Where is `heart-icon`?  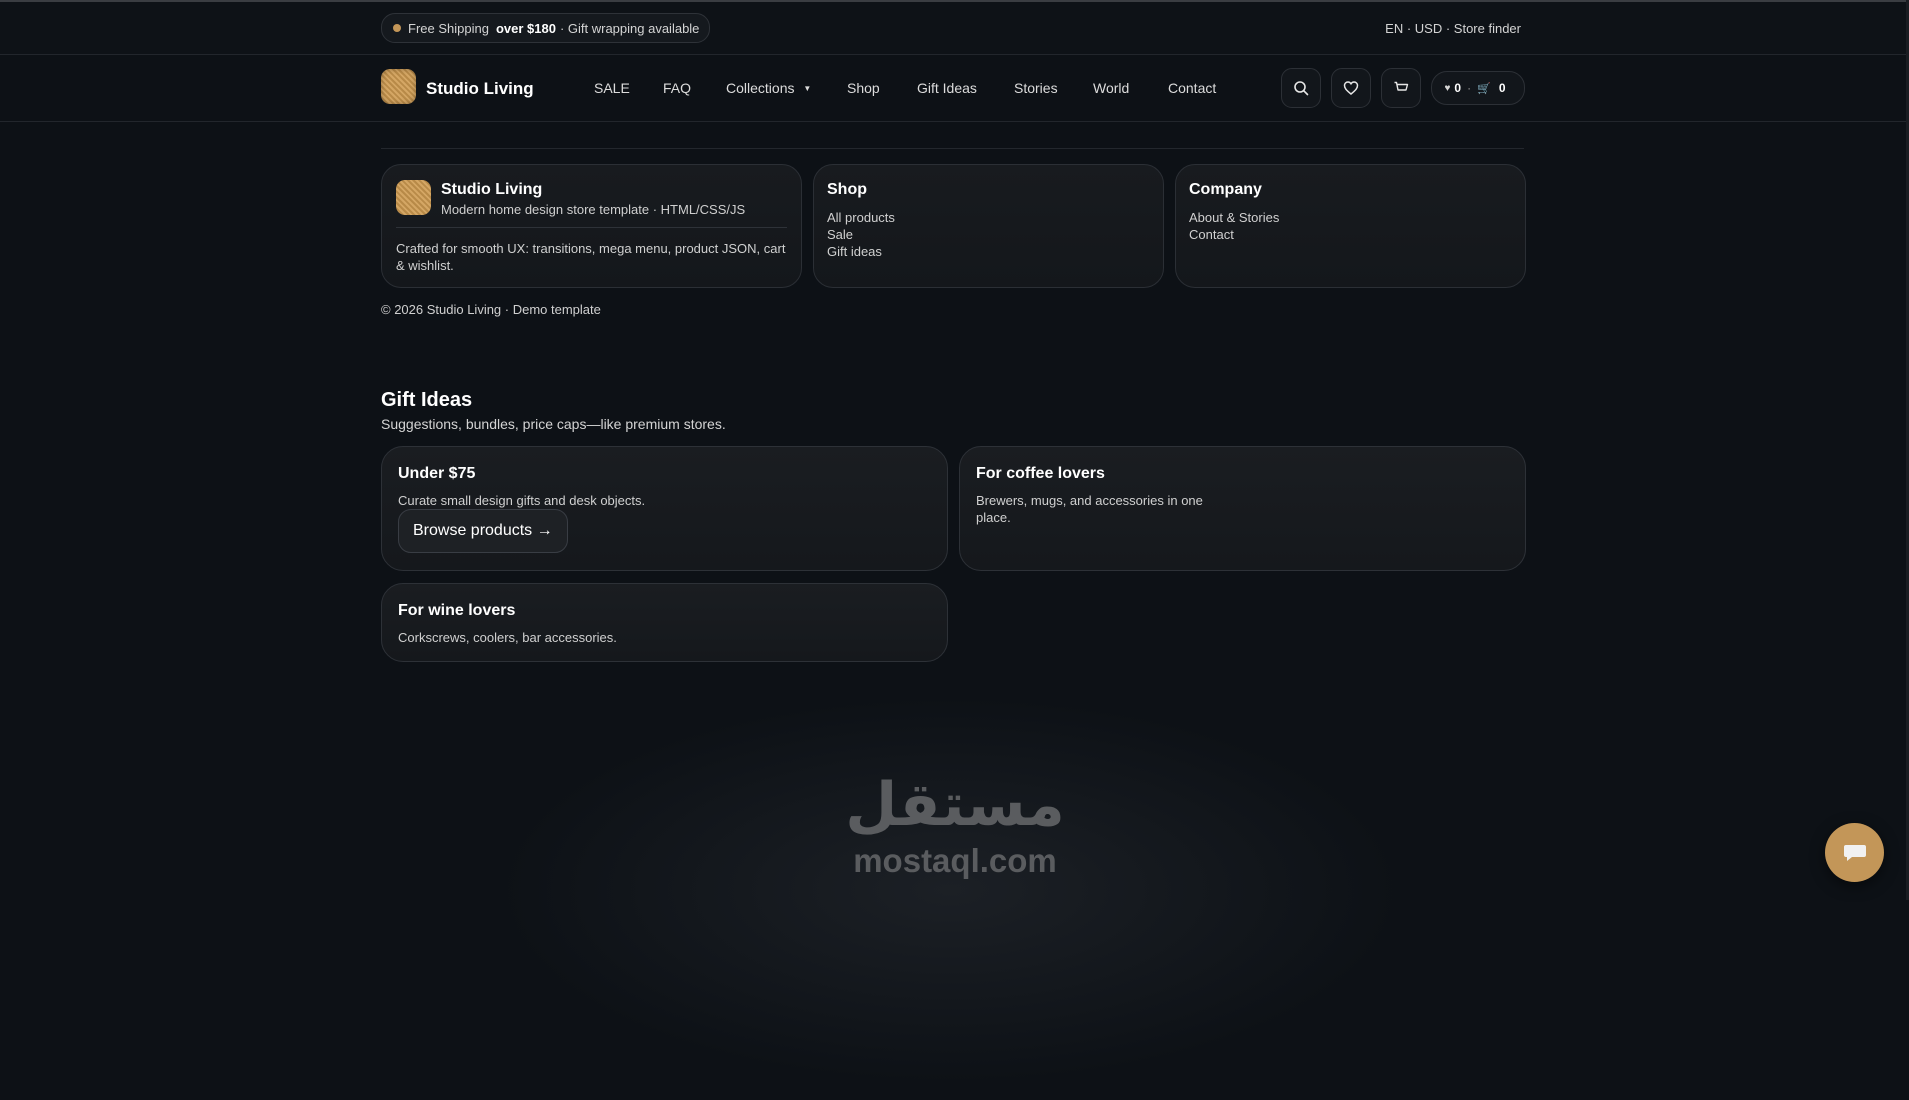 heart-icon is located at coordinates (1351, 88).